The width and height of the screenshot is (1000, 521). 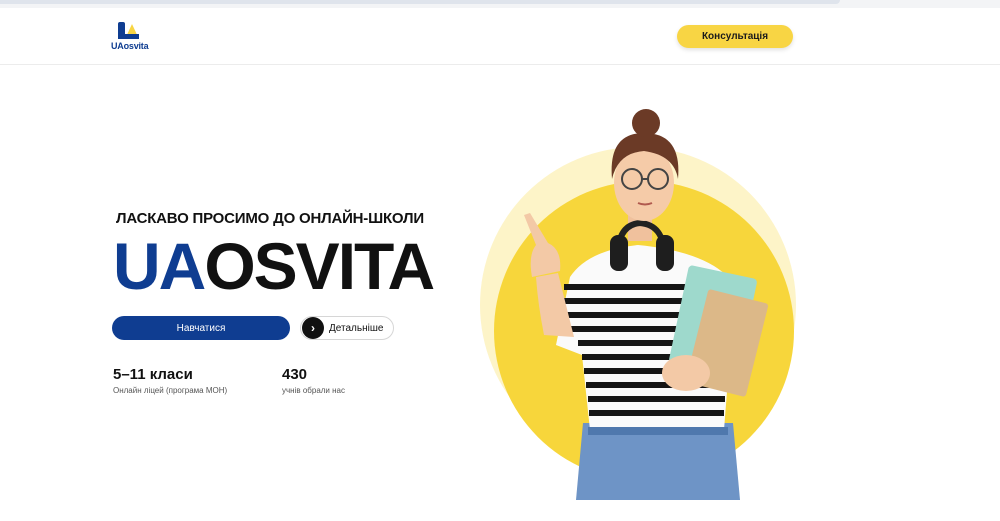 What do you see at coordinates (270, 218) in the screenshot?
I see `welcome-heading: ЛАСКАВО ПРОСИМО ДО ОНЛАЙН-ШКОЛИ` at bounding box center [270, 218].